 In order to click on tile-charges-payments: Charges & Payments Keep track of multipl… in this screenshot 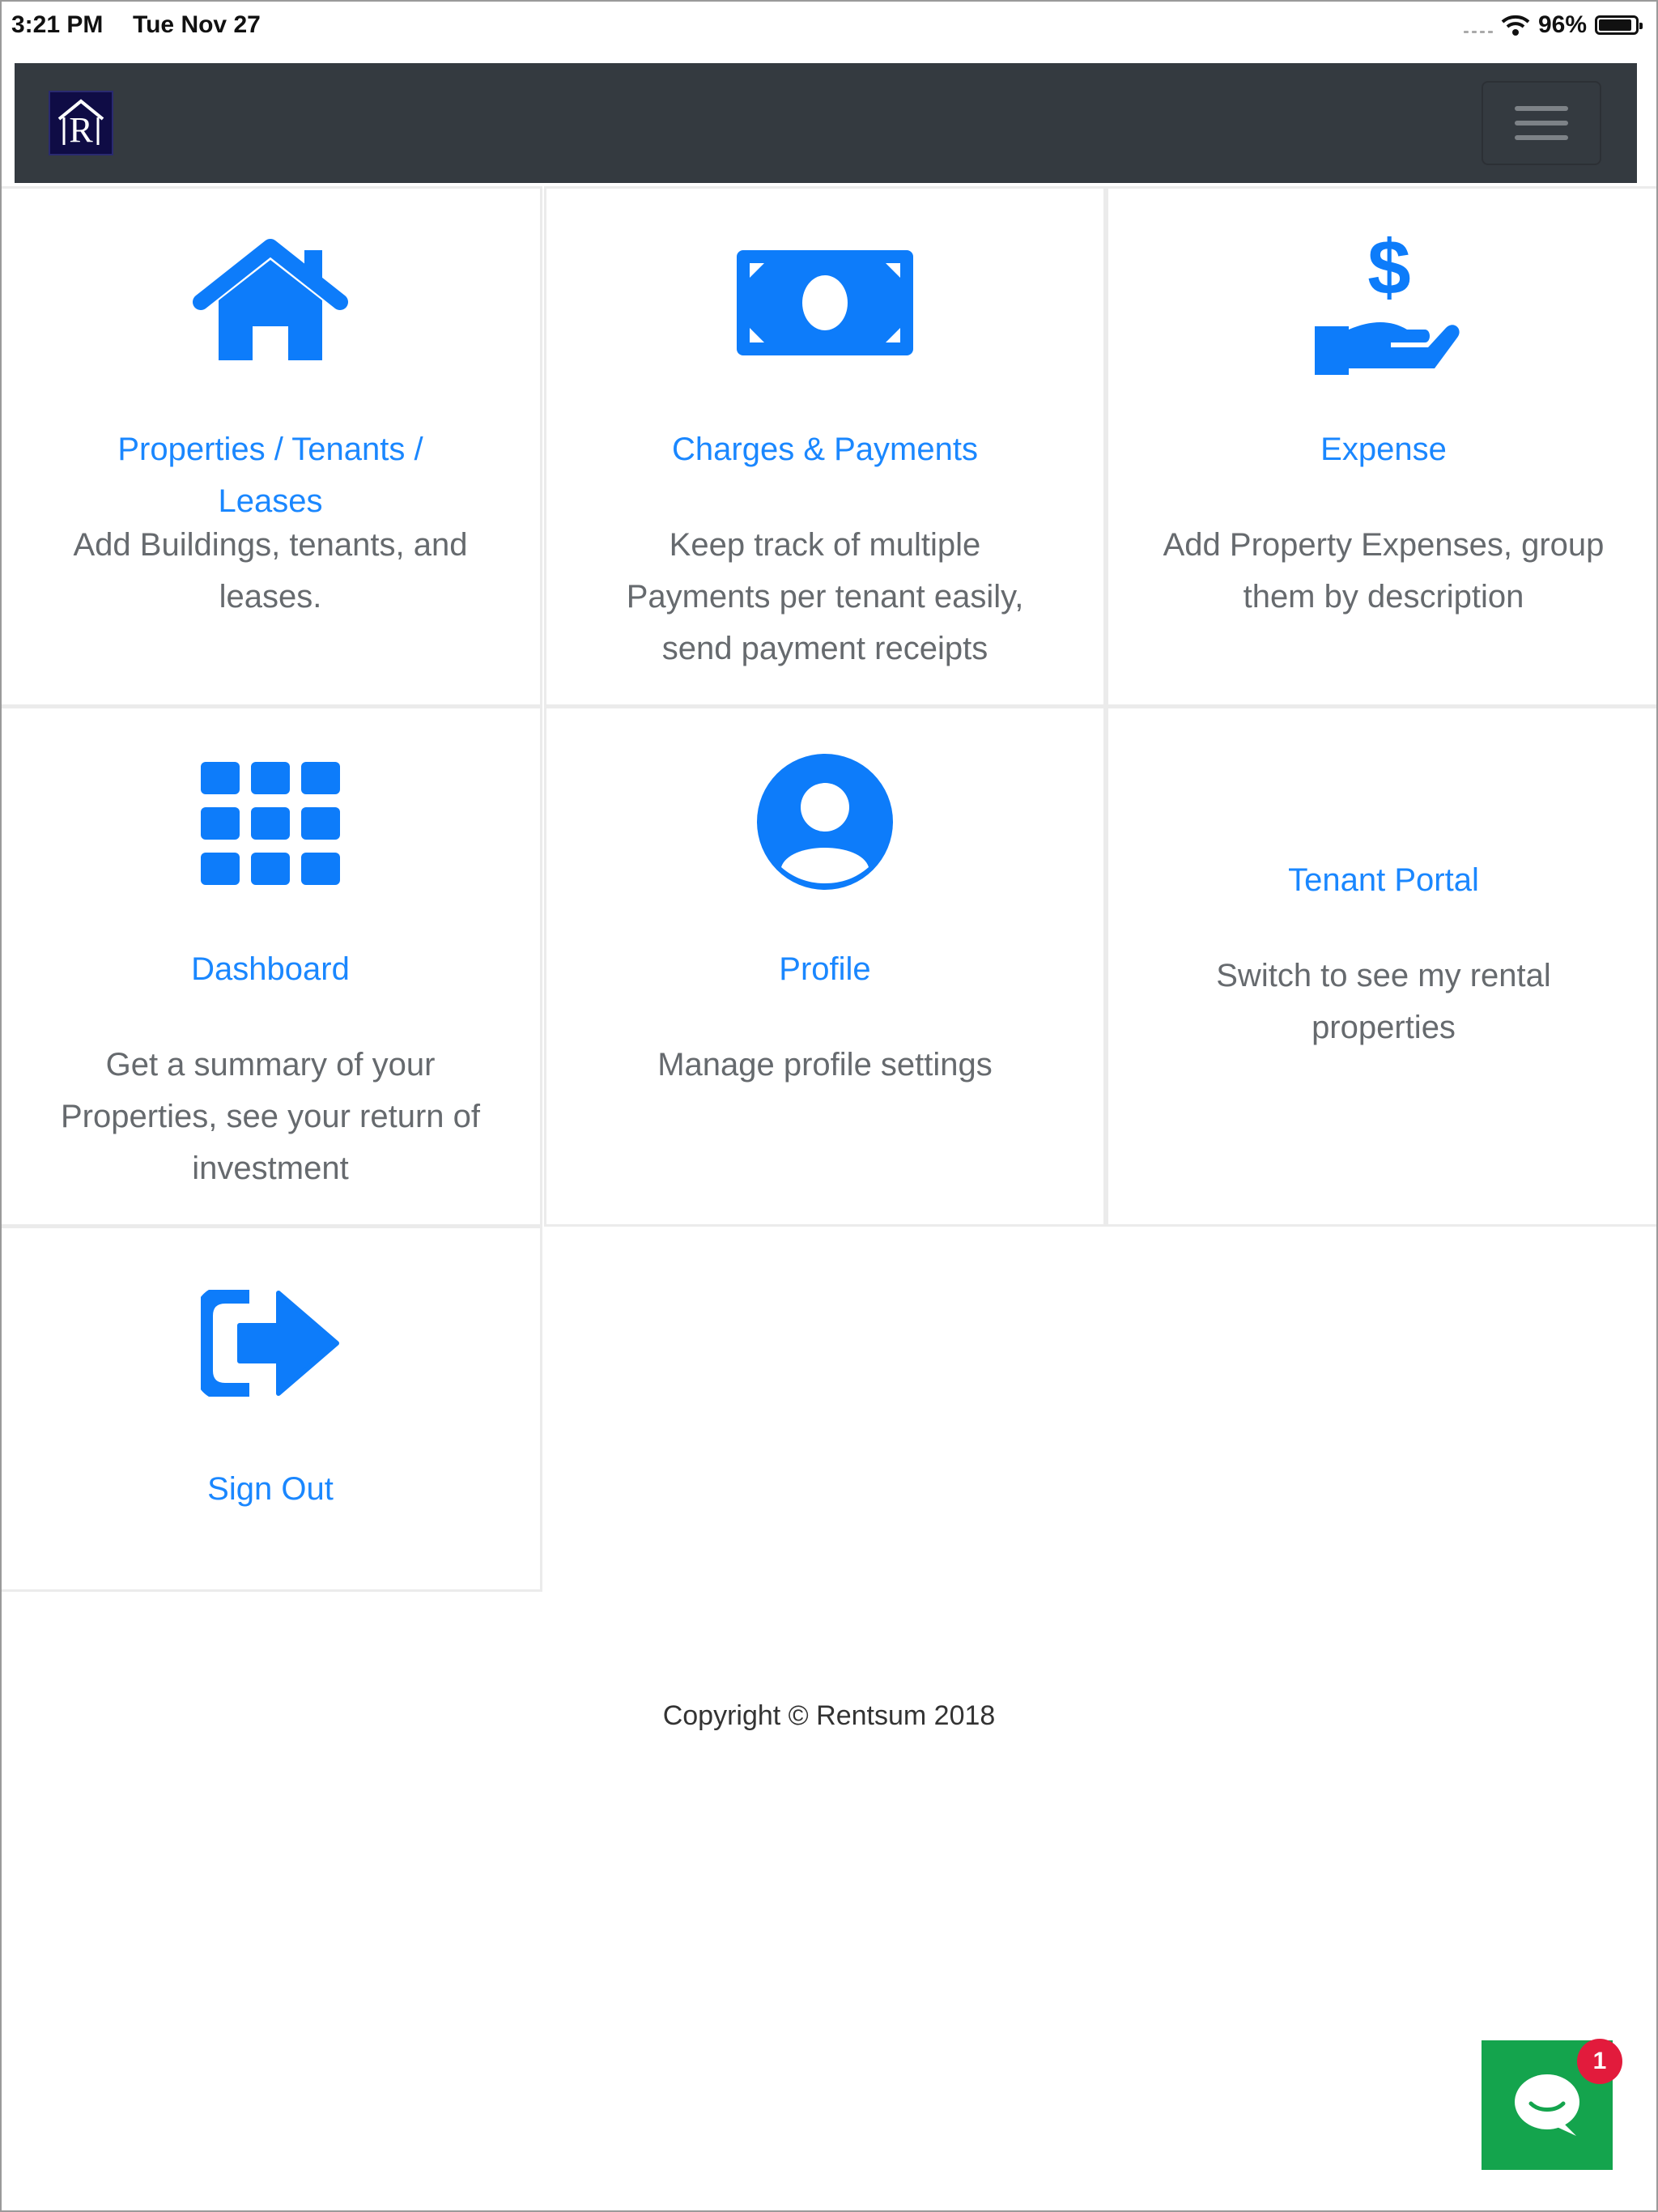, I will do `click(825, 447)`.